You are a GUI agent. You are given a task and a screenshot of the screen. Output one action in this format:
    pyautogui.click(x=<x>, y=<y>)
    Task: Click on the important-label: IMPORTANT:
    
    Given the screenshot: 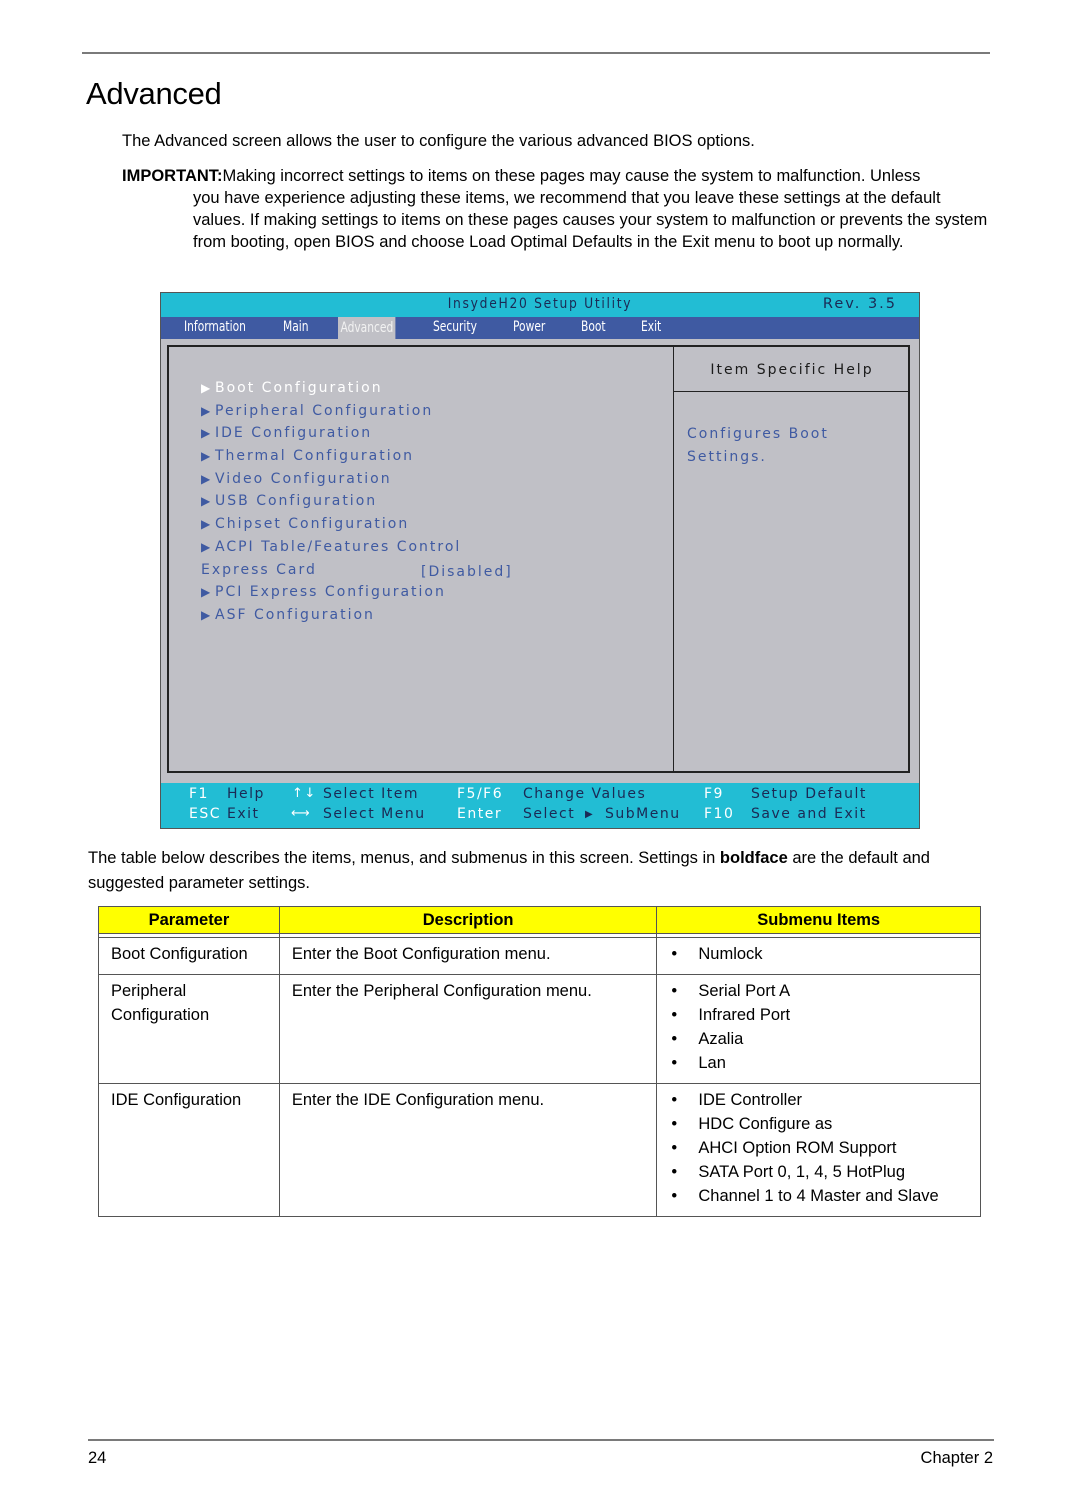 What is the action you would take?
    pyautogui.click(x=172, y=176)
    